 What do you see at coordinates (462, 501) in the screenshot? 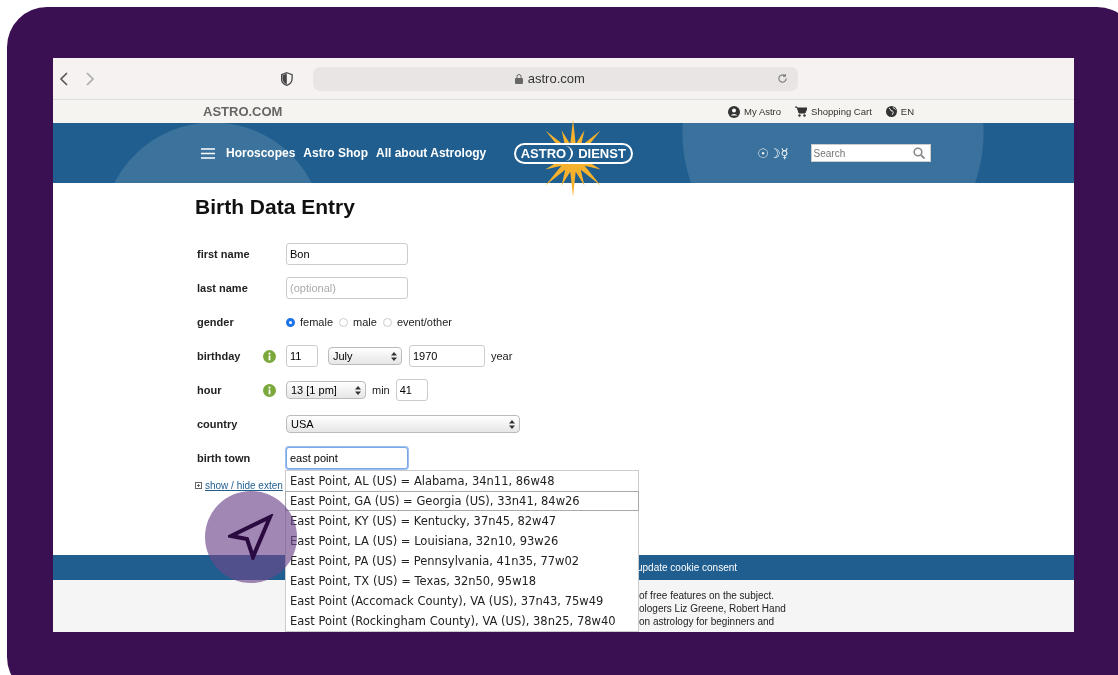
I see `suggestion-item: East Point, GA (US) = Georgia (US), 33n41, 84w26` at bounding box center [462, 501].